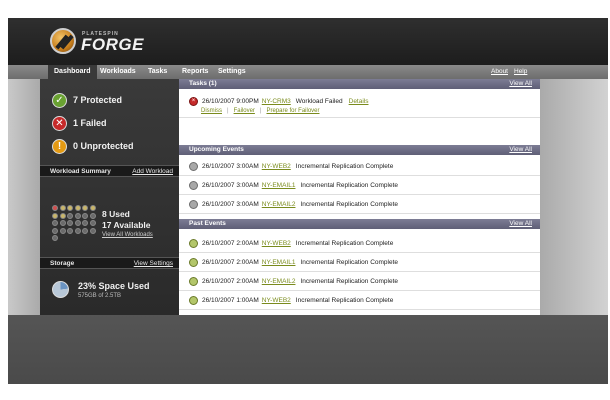  What do you see at coordinates (216, 149) in the screenshot?
I see `upcoming-events-title: Upcoming Events` at bounding box center [216, 149].